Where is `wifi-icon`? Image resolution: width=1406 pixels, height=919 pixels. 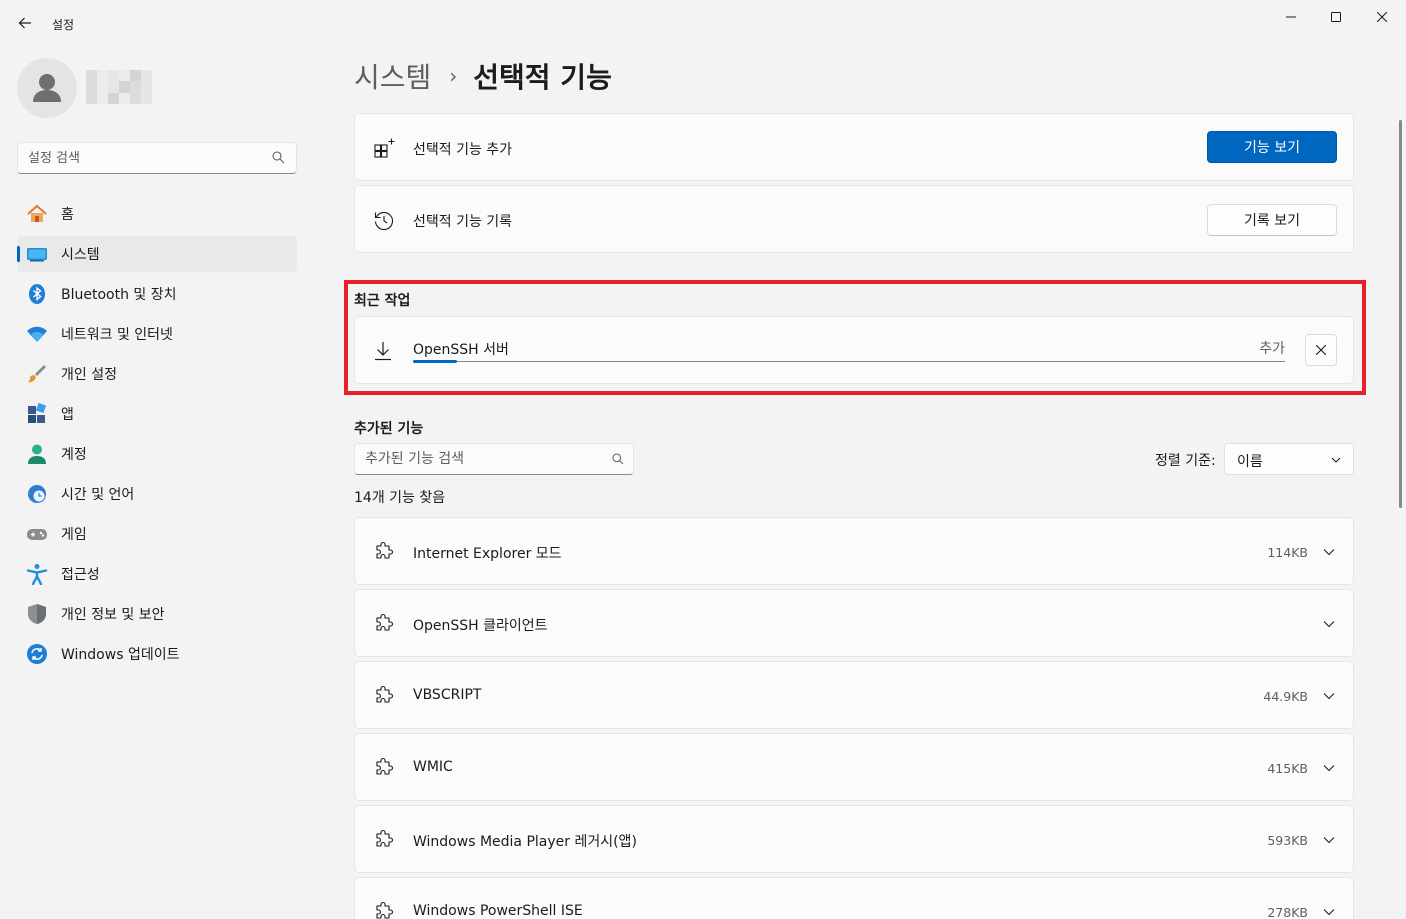 wifi-icon is located at coordinates (37, 334).